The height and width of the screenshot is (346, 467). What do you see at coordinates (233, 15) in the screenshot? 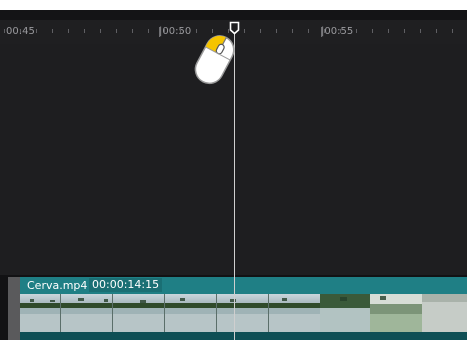
I see `timeline-header-bar` at bounding box center [233, 15].